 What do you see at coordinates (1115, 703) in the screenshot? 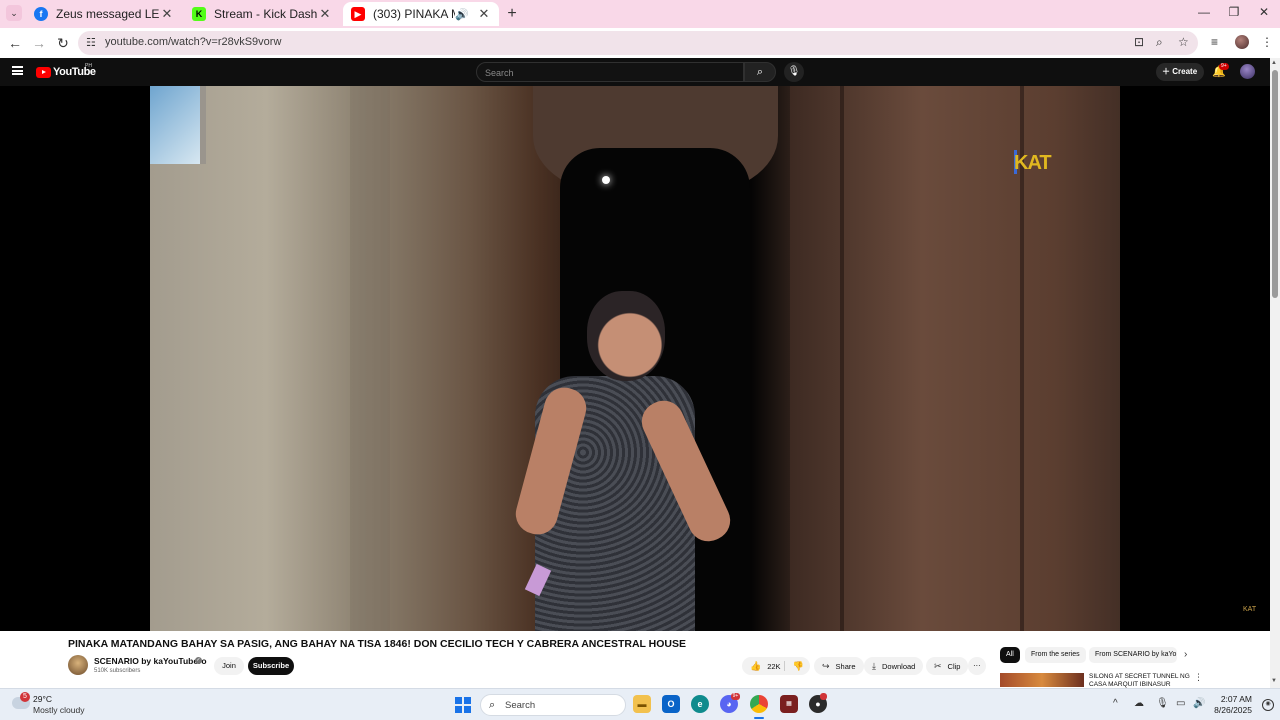
I see `tray-overflow-icon: ^` at bounding box center [1115, 703].